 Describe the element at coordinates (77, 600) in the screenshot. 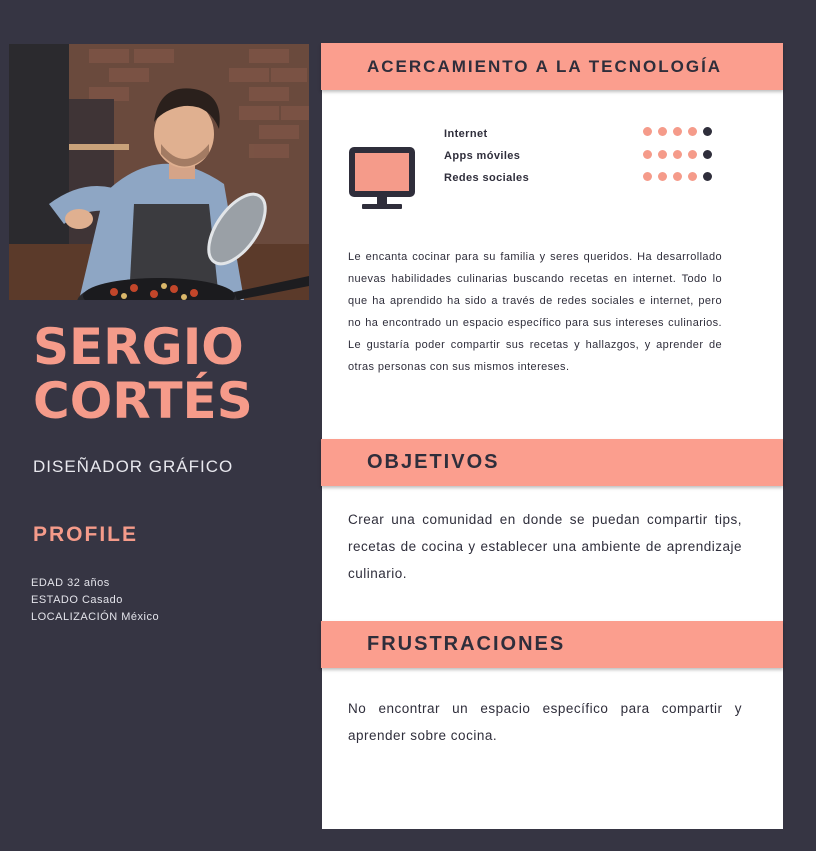

I see `profile-item-status: ESTADO Casado` at that location.